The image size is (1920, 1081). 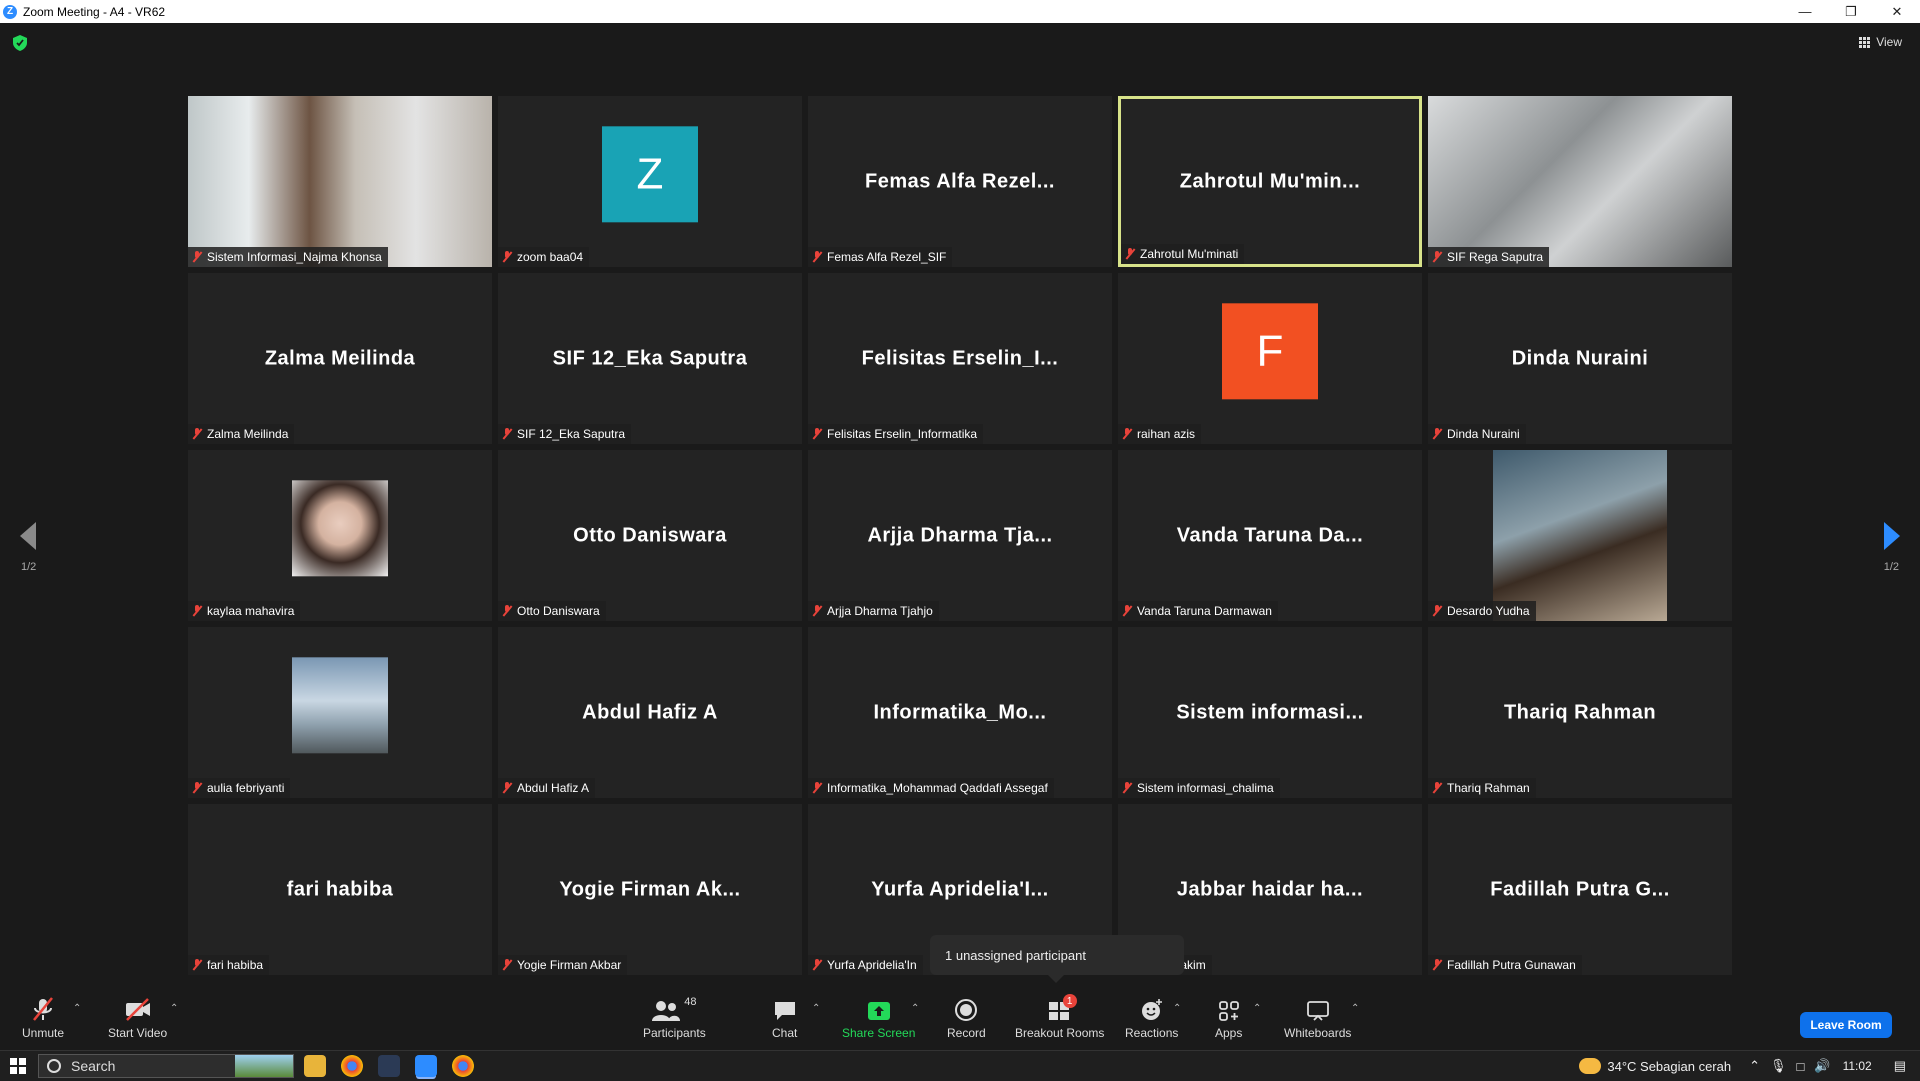 What do you see at coordinates (340, 358) in the screenshot?
I see `participant-tile: Zalma Meilinda Zalma Meilinda` at bounding box center [340, 358].